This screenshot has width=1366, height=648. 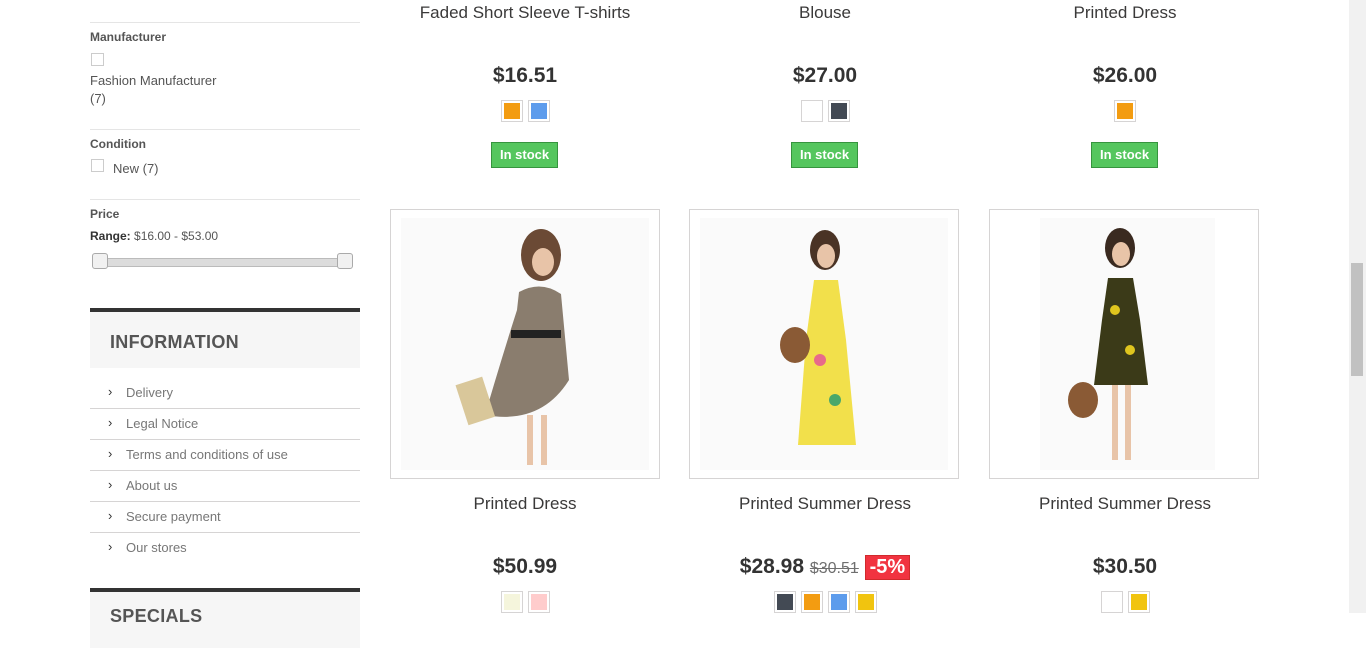 What do you see at coordinates (825, 75) in the screenshot?
I see `product-price: $27.00` at bounding box center [825, 75].